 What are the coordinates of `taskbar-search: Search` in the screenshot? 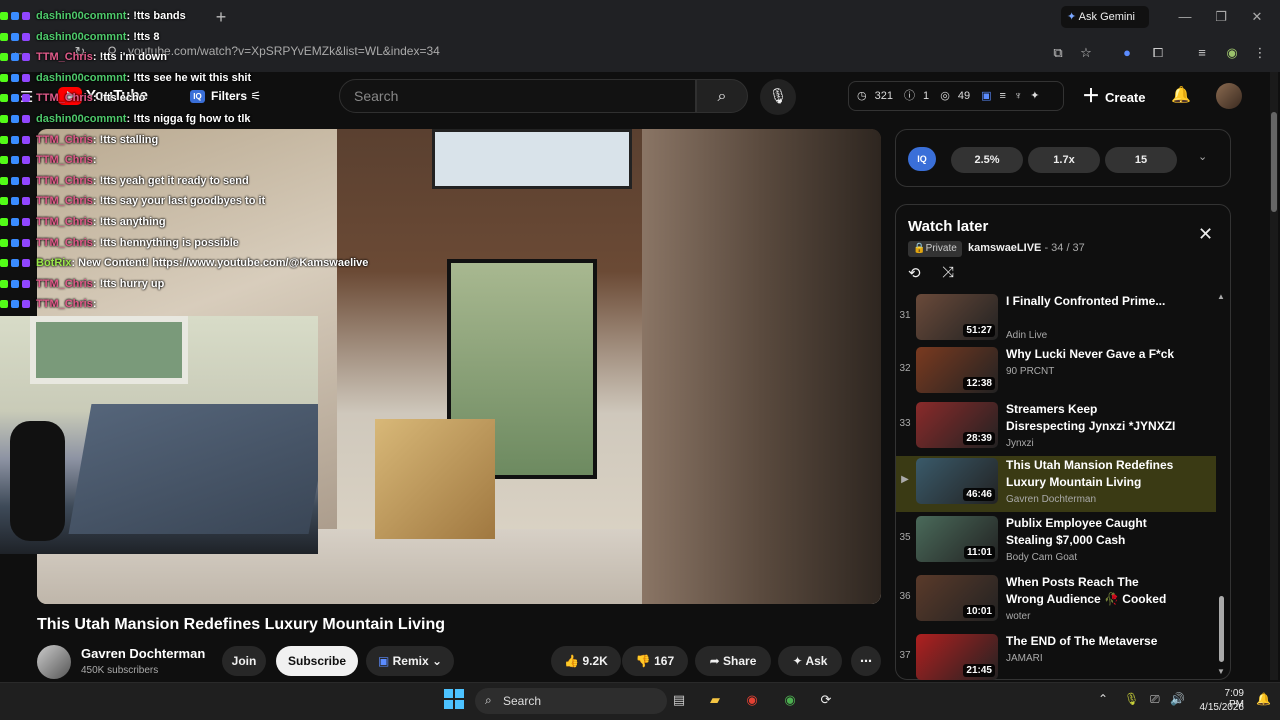 It's located at (571, 701).